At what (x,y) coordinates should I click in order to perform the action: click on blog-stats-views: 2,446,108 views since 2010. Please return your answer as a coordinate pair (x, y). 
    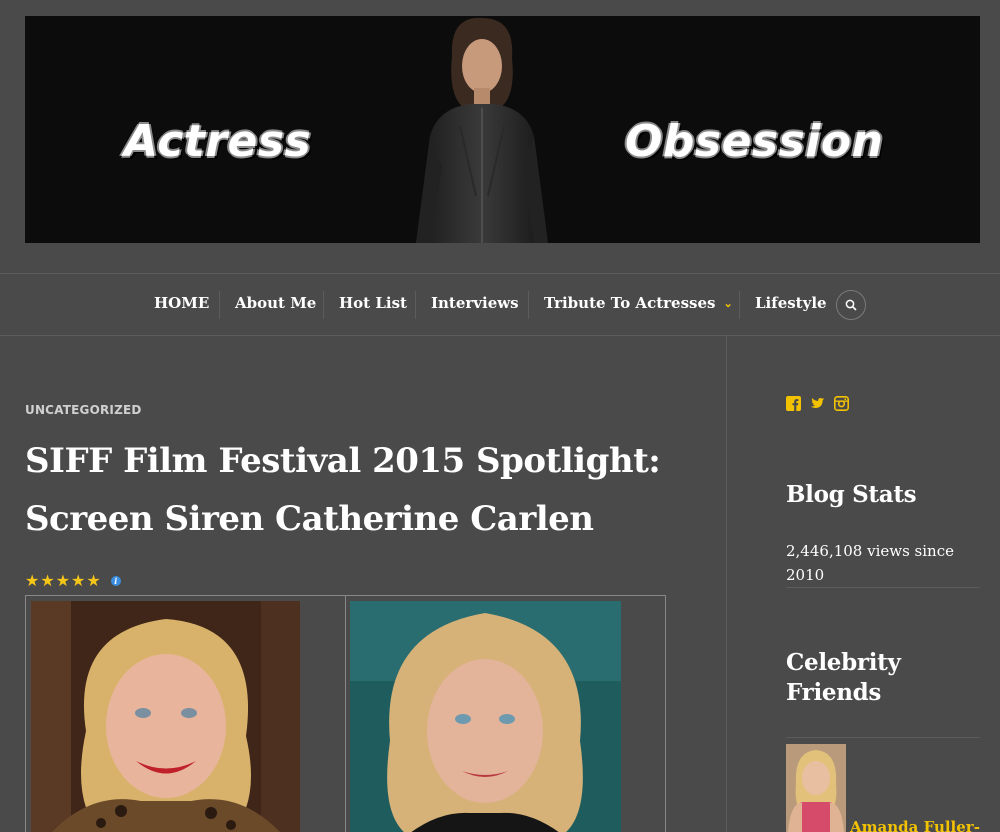
    Looking at the image, I should click on (870, 563).